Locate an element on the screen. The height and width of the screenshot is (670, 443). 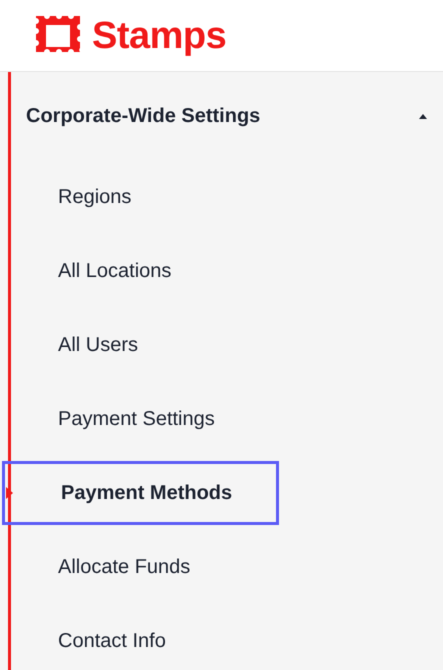
nav-item: Contact Info is located at coordinates (88, 639).